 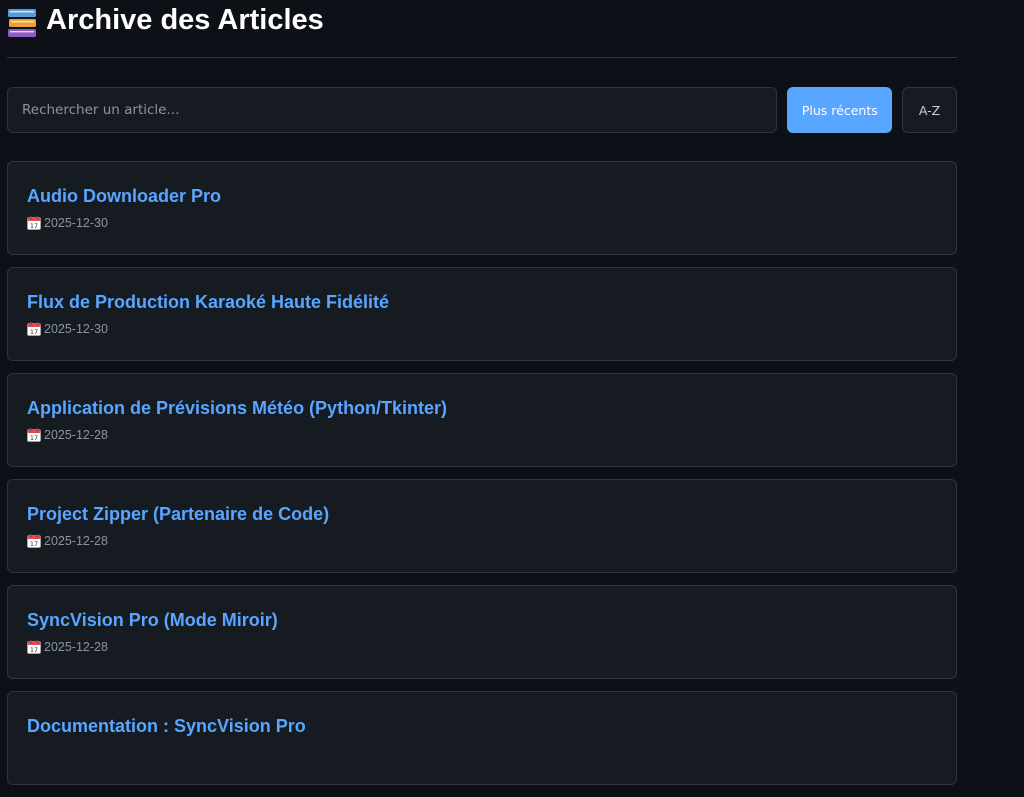 What do you see at coordinates (392, 110) in the screenshot?
I see `search-input` at bounding box center [392, 110].